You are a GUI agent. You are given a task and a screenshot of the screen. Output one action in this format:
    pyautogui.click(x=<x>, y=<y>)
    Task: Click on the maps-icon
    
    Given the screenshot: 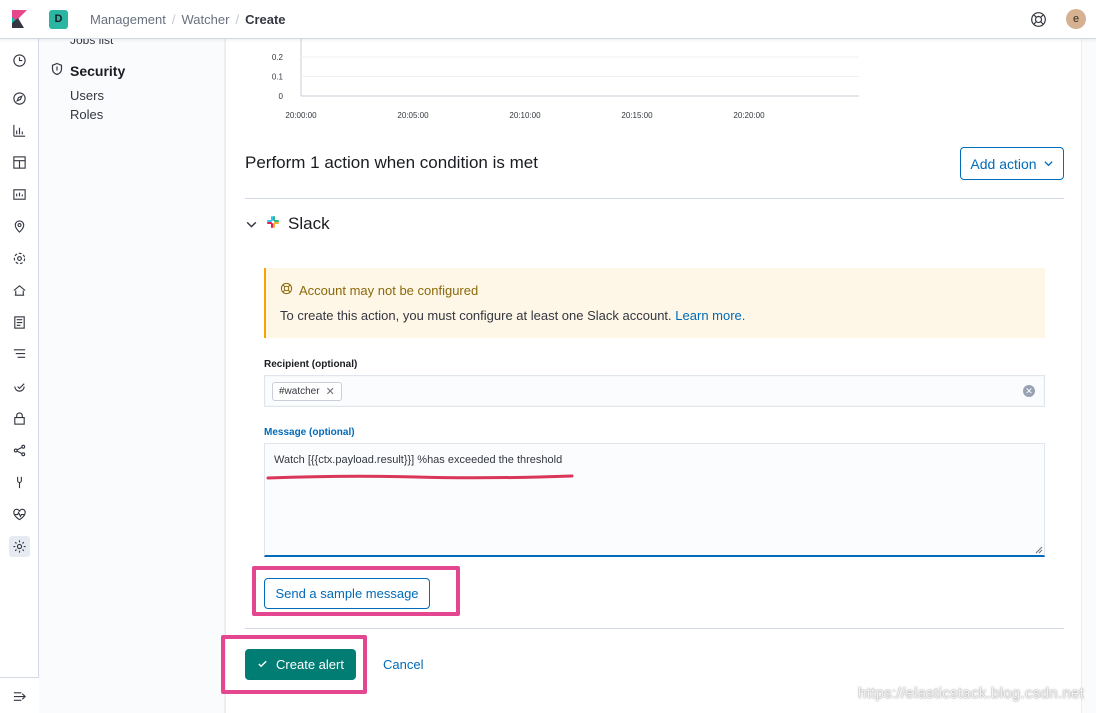 What is the action you would take?
    pyautogui.click(x=19, y=226)
    